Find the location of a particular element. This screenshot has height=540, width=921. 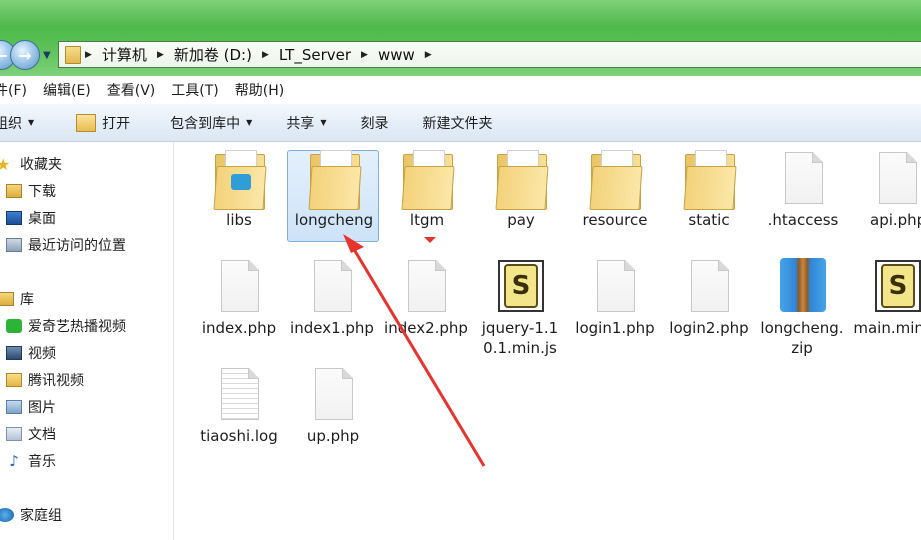

breadcrumb-computer: 计算机 ▶ is located at coordinates (138, 54).